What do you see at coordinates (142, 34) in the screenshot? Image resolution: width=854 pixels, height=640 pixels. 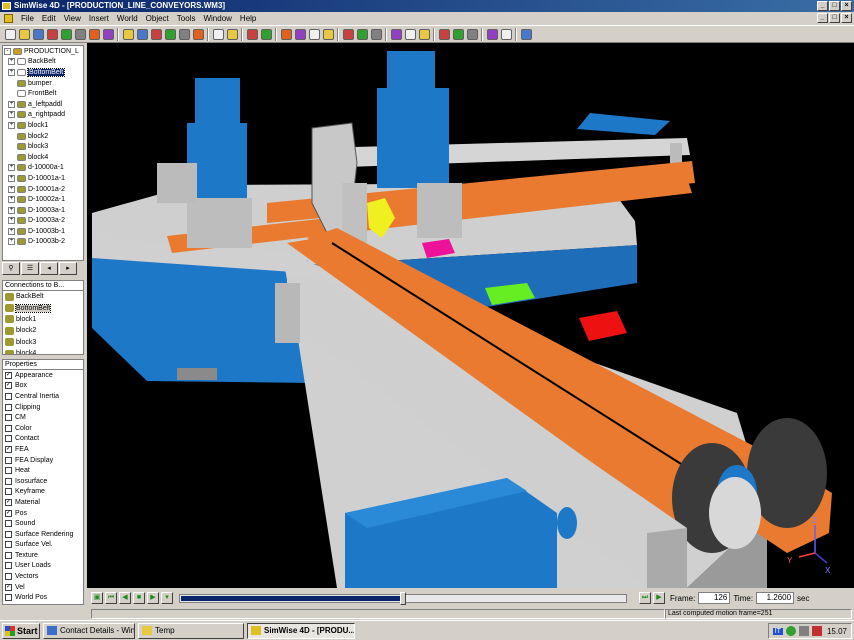 I see `rotate-icon` at bounding box center [142, 34].